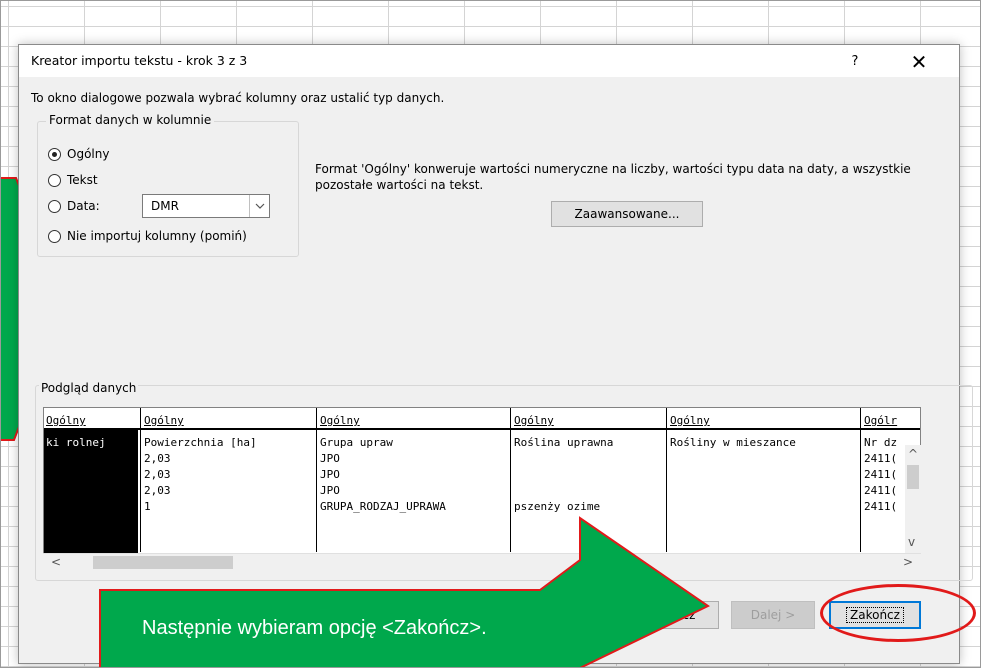  Describe the element at coordinates (314, 627) in the screenshot. I see `callout-text: Następnie wybieram opcję <Zakończ>.` at that location.